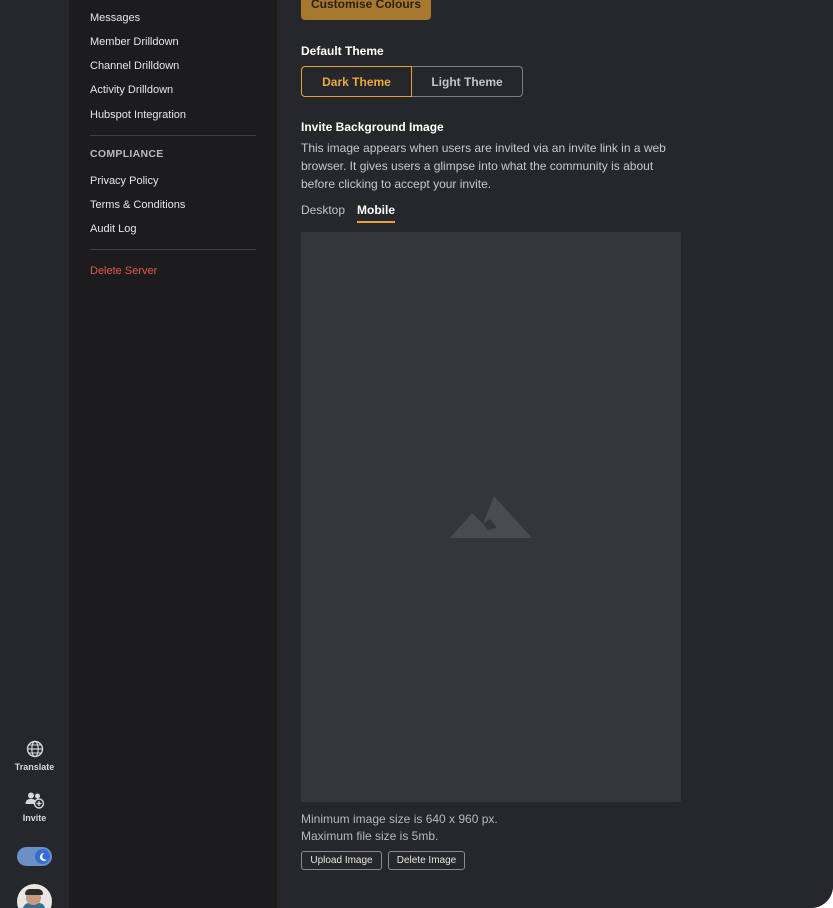  Describe the element at coordinates (137, 205) in the screenshot. I see `sidebar-item-terms-conditions: Terms & Conditions` at that location.